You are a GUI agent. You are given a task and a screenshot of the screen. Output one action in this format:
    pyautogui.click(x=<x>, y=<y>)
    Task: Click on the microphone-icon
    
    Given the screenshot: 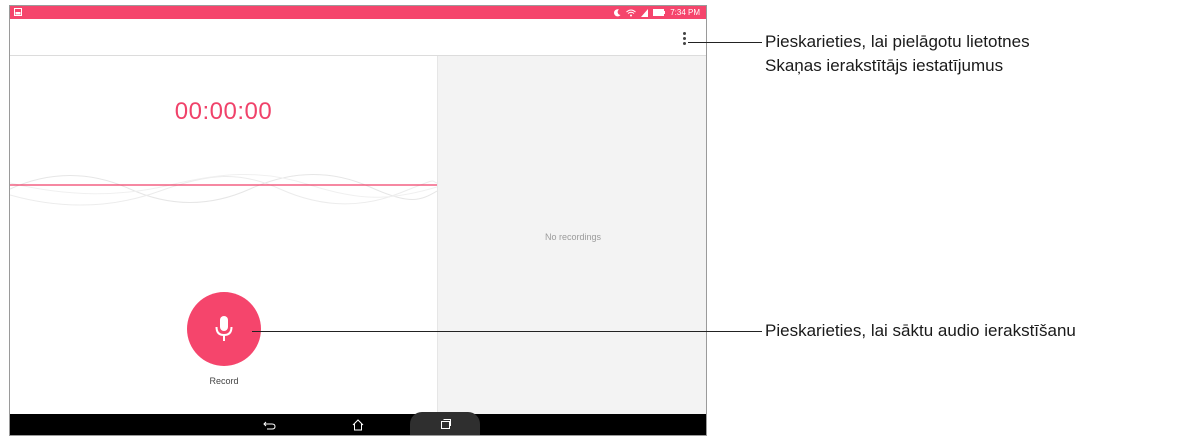 What is the action you would take?
    pyautogui.click(x=224, y=328)
    